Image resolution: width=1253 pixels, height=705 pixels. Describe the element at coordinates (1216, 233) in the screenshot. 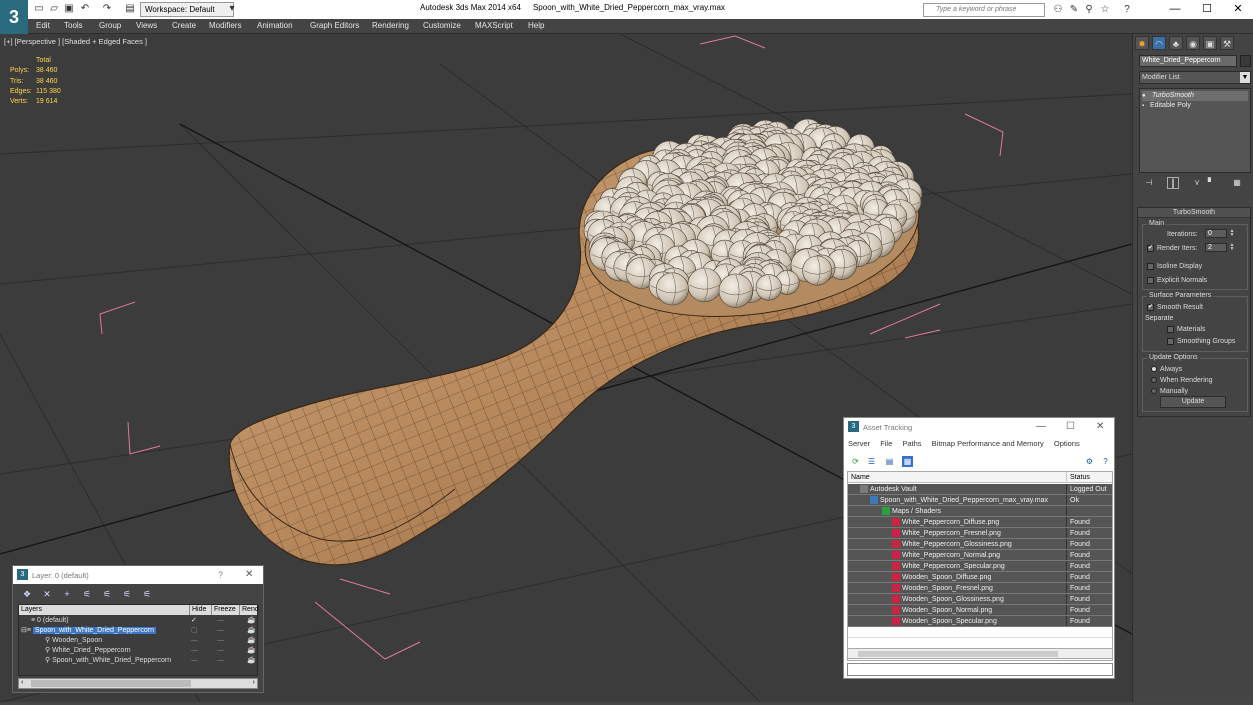

I see `iterations-spinner: 0` at that location.